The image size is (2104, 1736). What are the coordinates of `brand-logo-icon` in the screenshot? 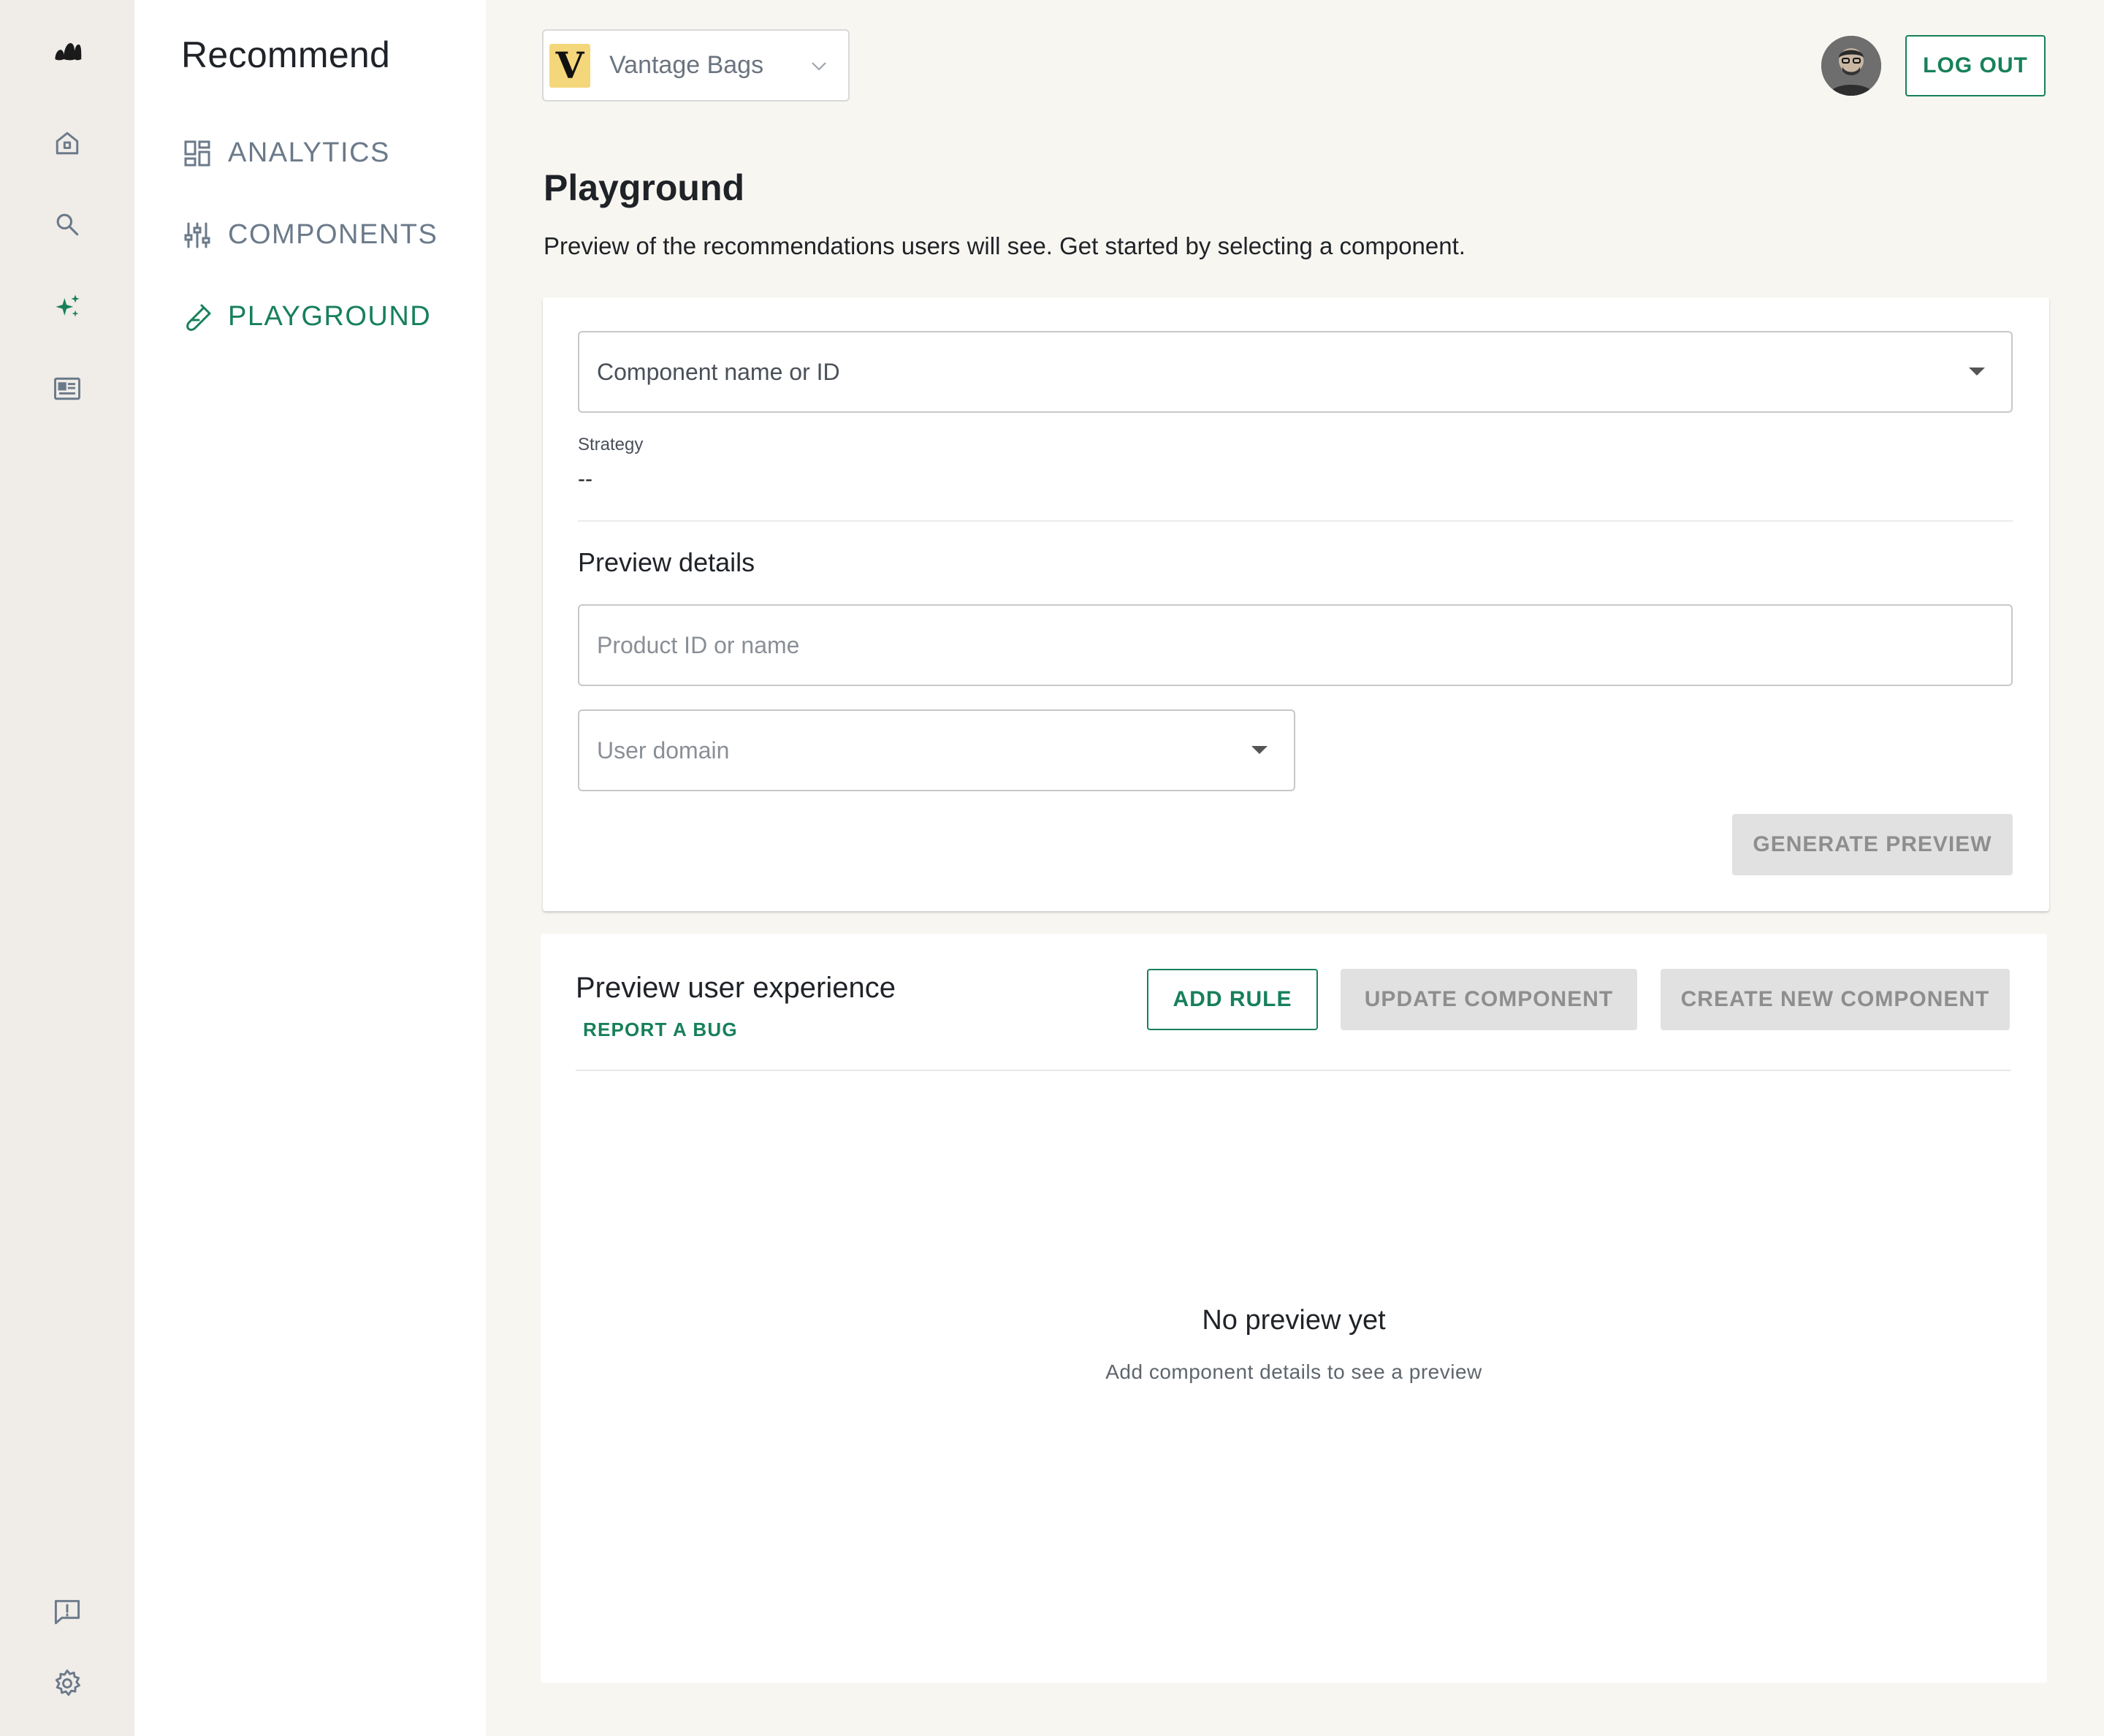 It's located at (67, 51).